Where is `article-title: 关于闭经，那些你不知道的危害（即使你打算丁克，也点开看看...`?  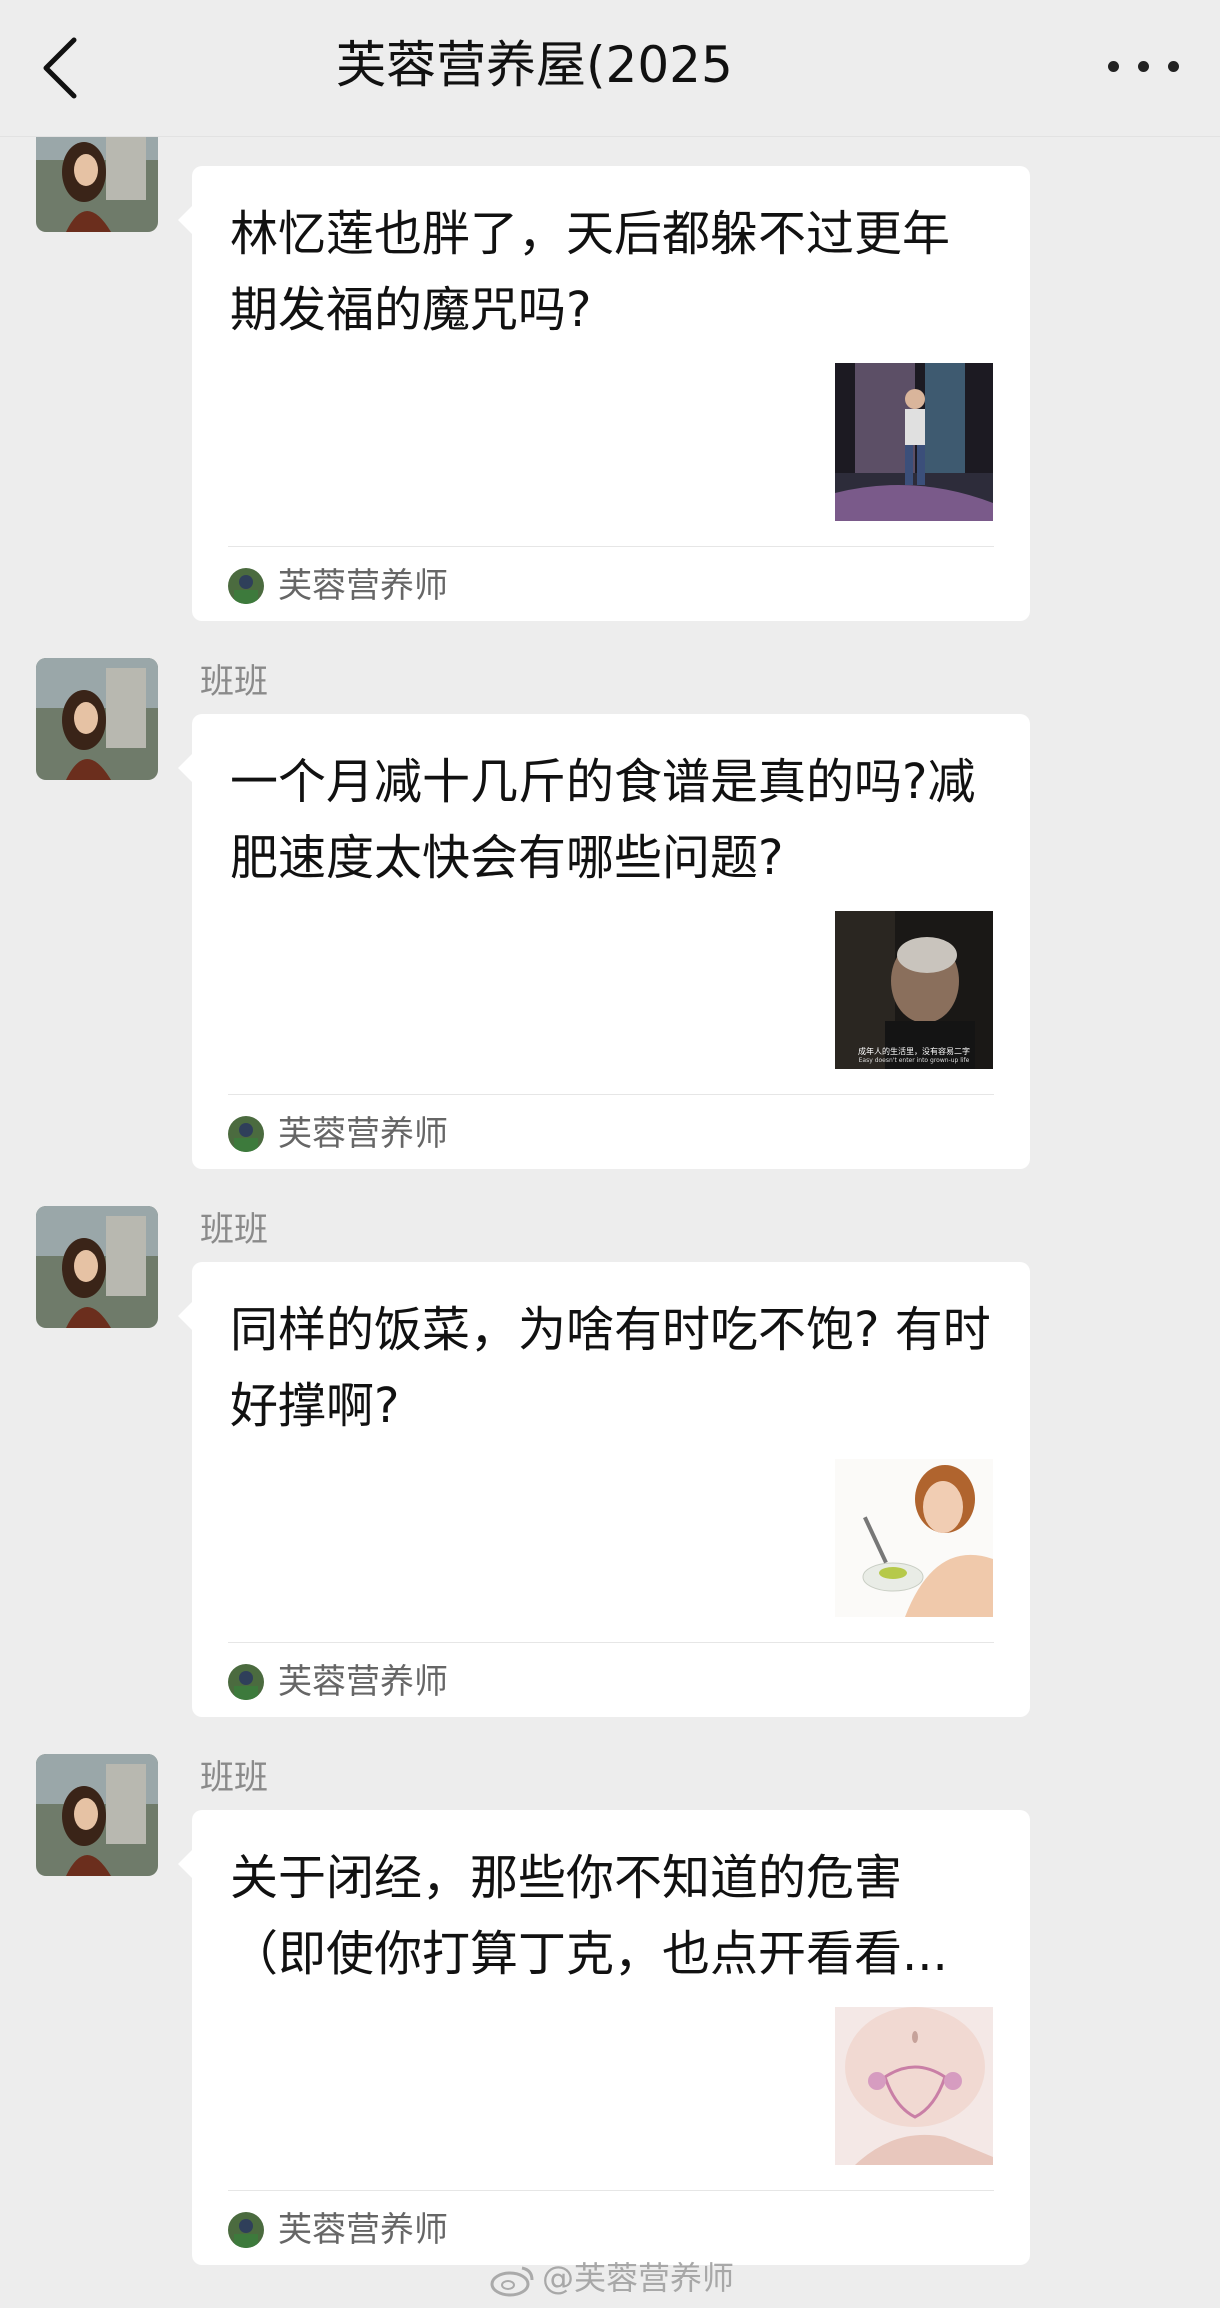 article-title: 关于闭经，那些你不知道的危害（即使你打算丁克，也点开看看... is located at coordinates (589, 1916).